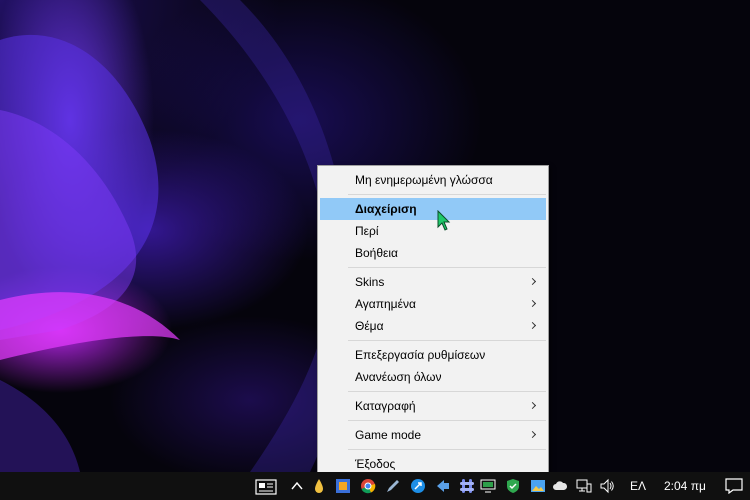 The width and height of the screenshot is (750, 500). Describe the element at coordinates (638, 486) in the screenshot. I see `language-indicator: ΕΛ` at that location.